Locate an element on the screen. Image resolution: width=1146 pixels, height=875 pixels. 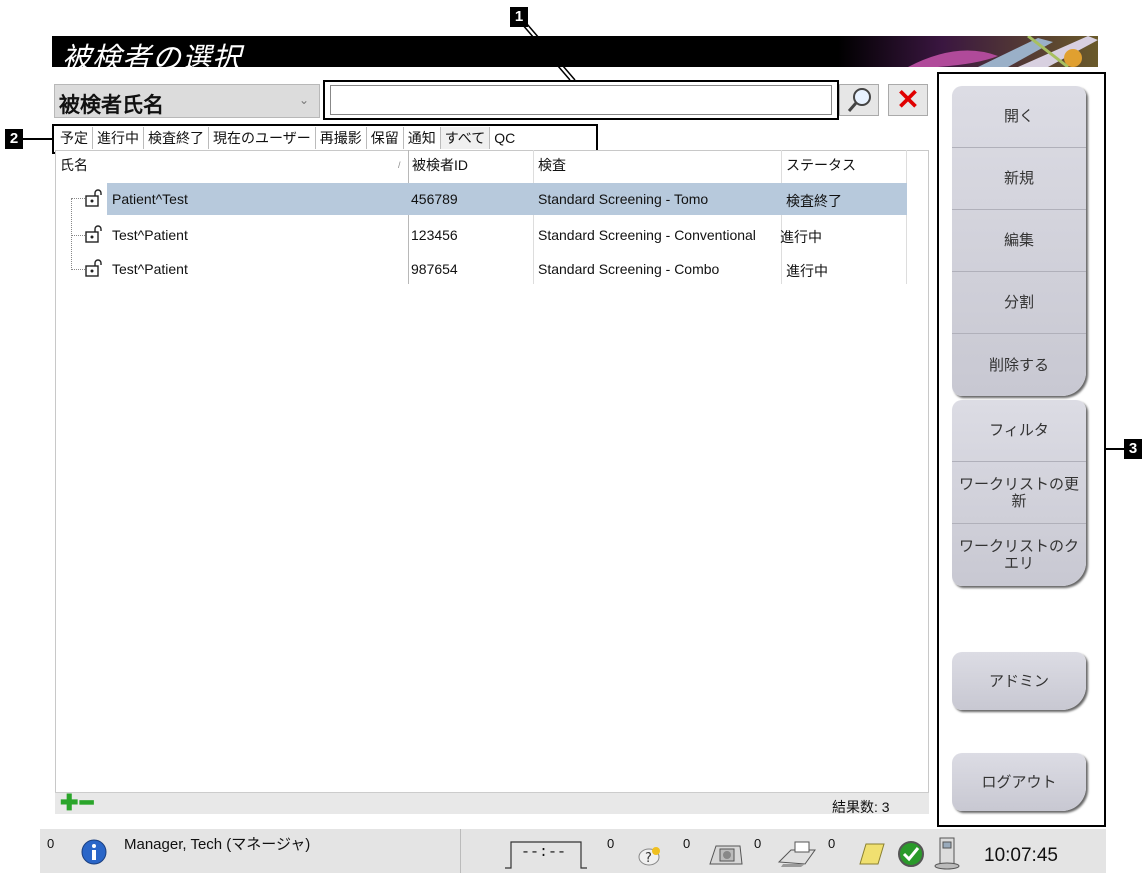
exam-name: Standard Screening - Tomo is located at coordinates (623, 199).